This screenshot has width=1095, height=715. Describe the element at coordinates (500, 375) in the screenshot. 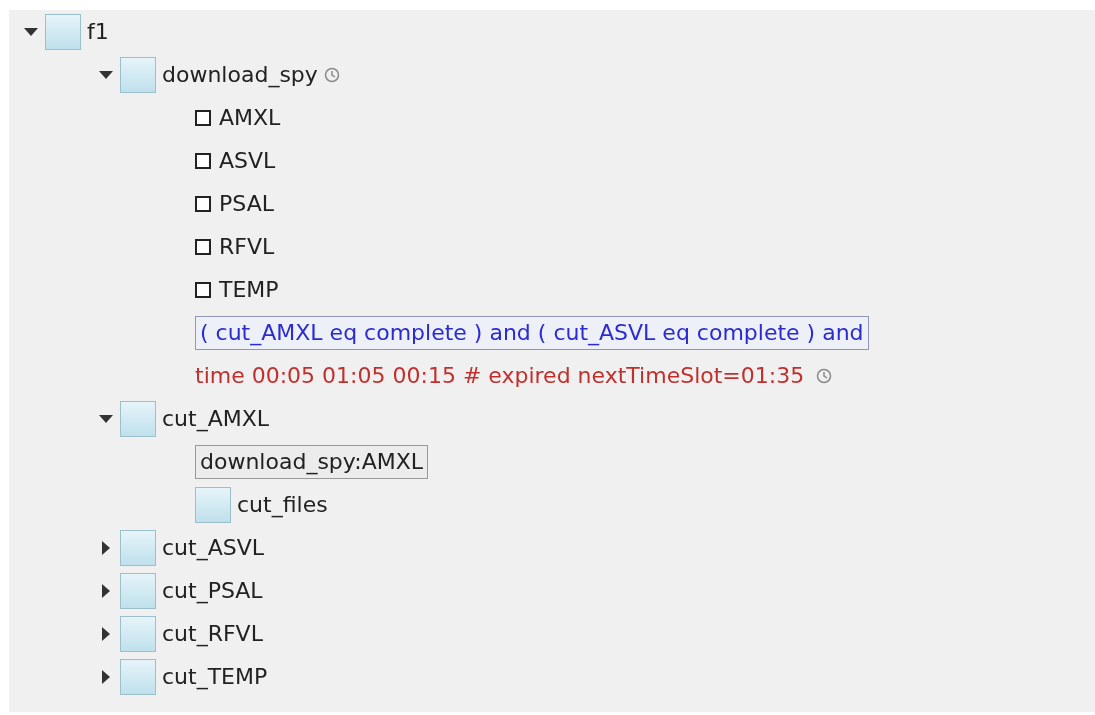

I see `time-attribute: time 00:05 01:05 00:15 # expired nextTimeSlot=01:35` at that location.